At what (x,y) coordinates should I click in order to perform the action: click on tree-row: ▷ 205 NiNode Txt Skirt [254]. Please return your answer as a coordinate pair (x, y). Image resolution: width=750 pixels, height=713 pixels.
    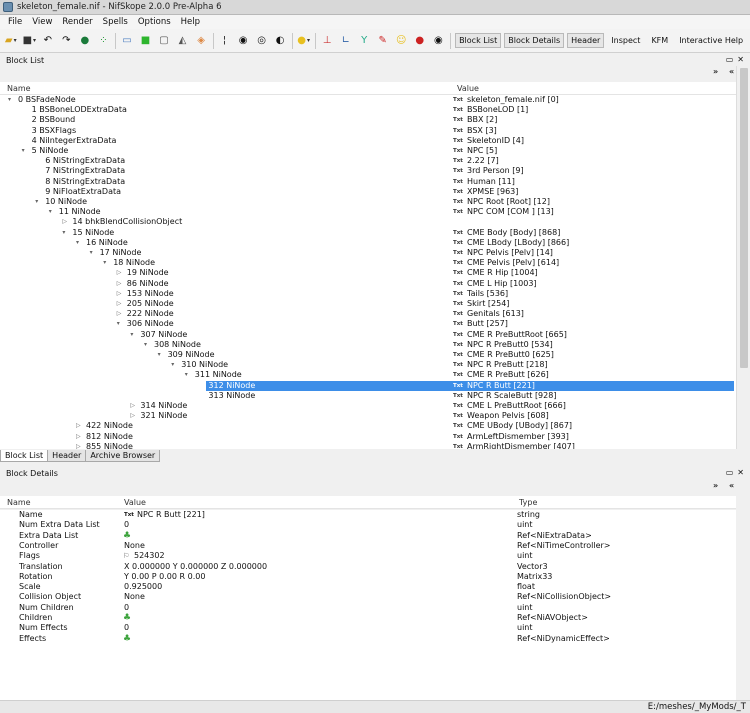
    Looking at the image, I should click on (368, 304).